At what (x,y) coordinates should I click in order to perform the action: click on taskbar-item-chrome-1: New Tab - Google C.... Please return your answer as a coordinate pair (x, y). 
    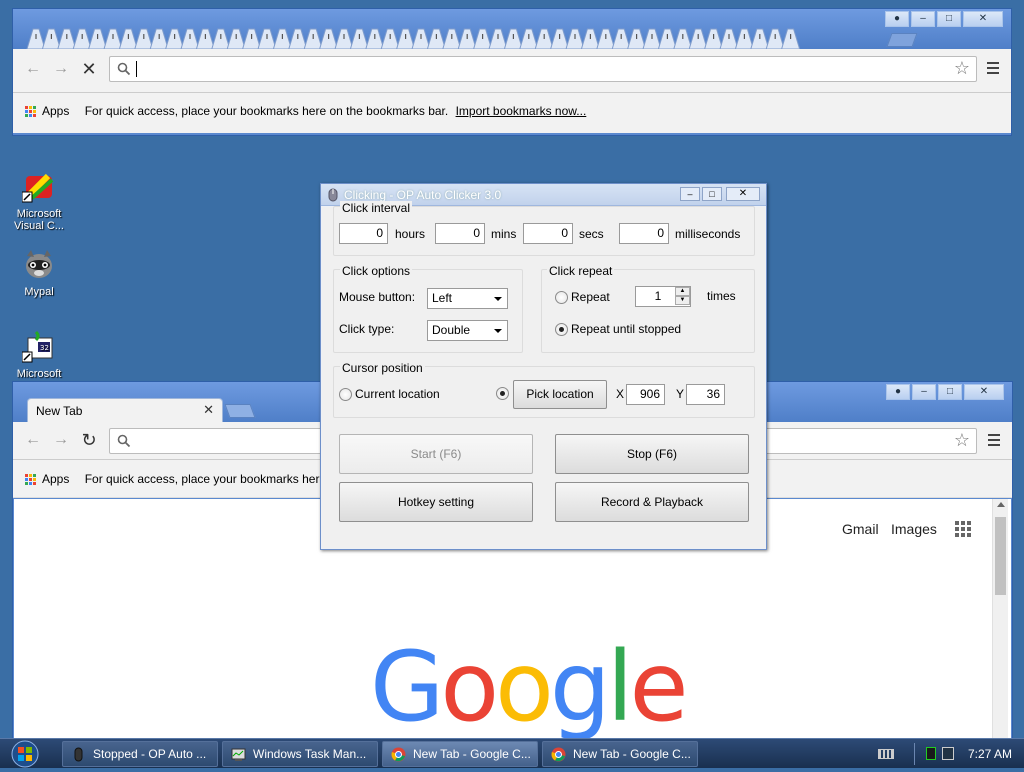
    Looking at the image, I should click on (460, 754).